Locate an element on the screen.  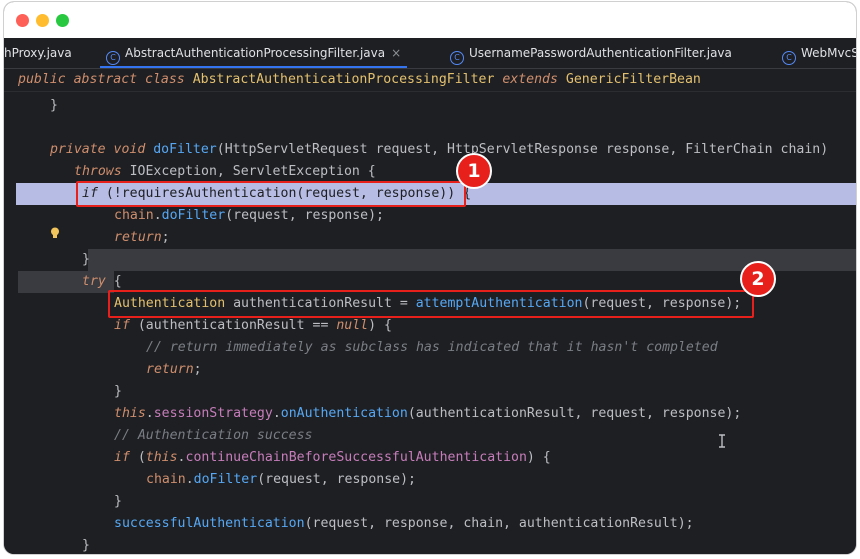
code-line: if (authenticationResult == null) { is located at coordinates (430, 326).